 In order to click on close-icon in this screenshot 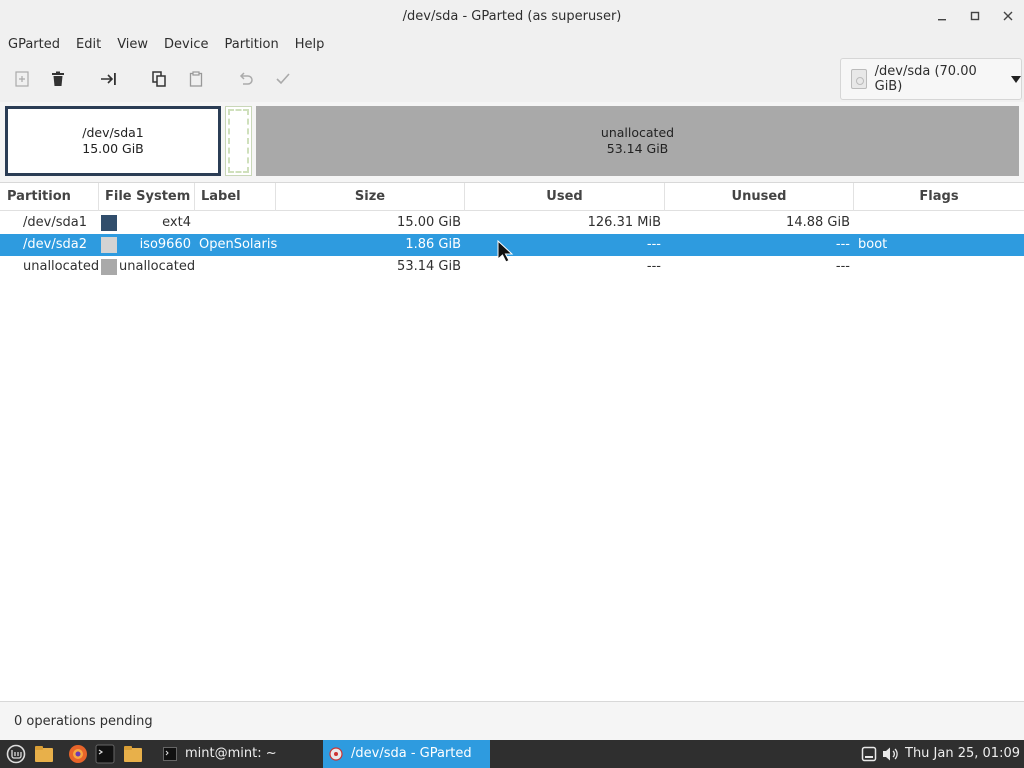, I will do `click(1007, 16)`.